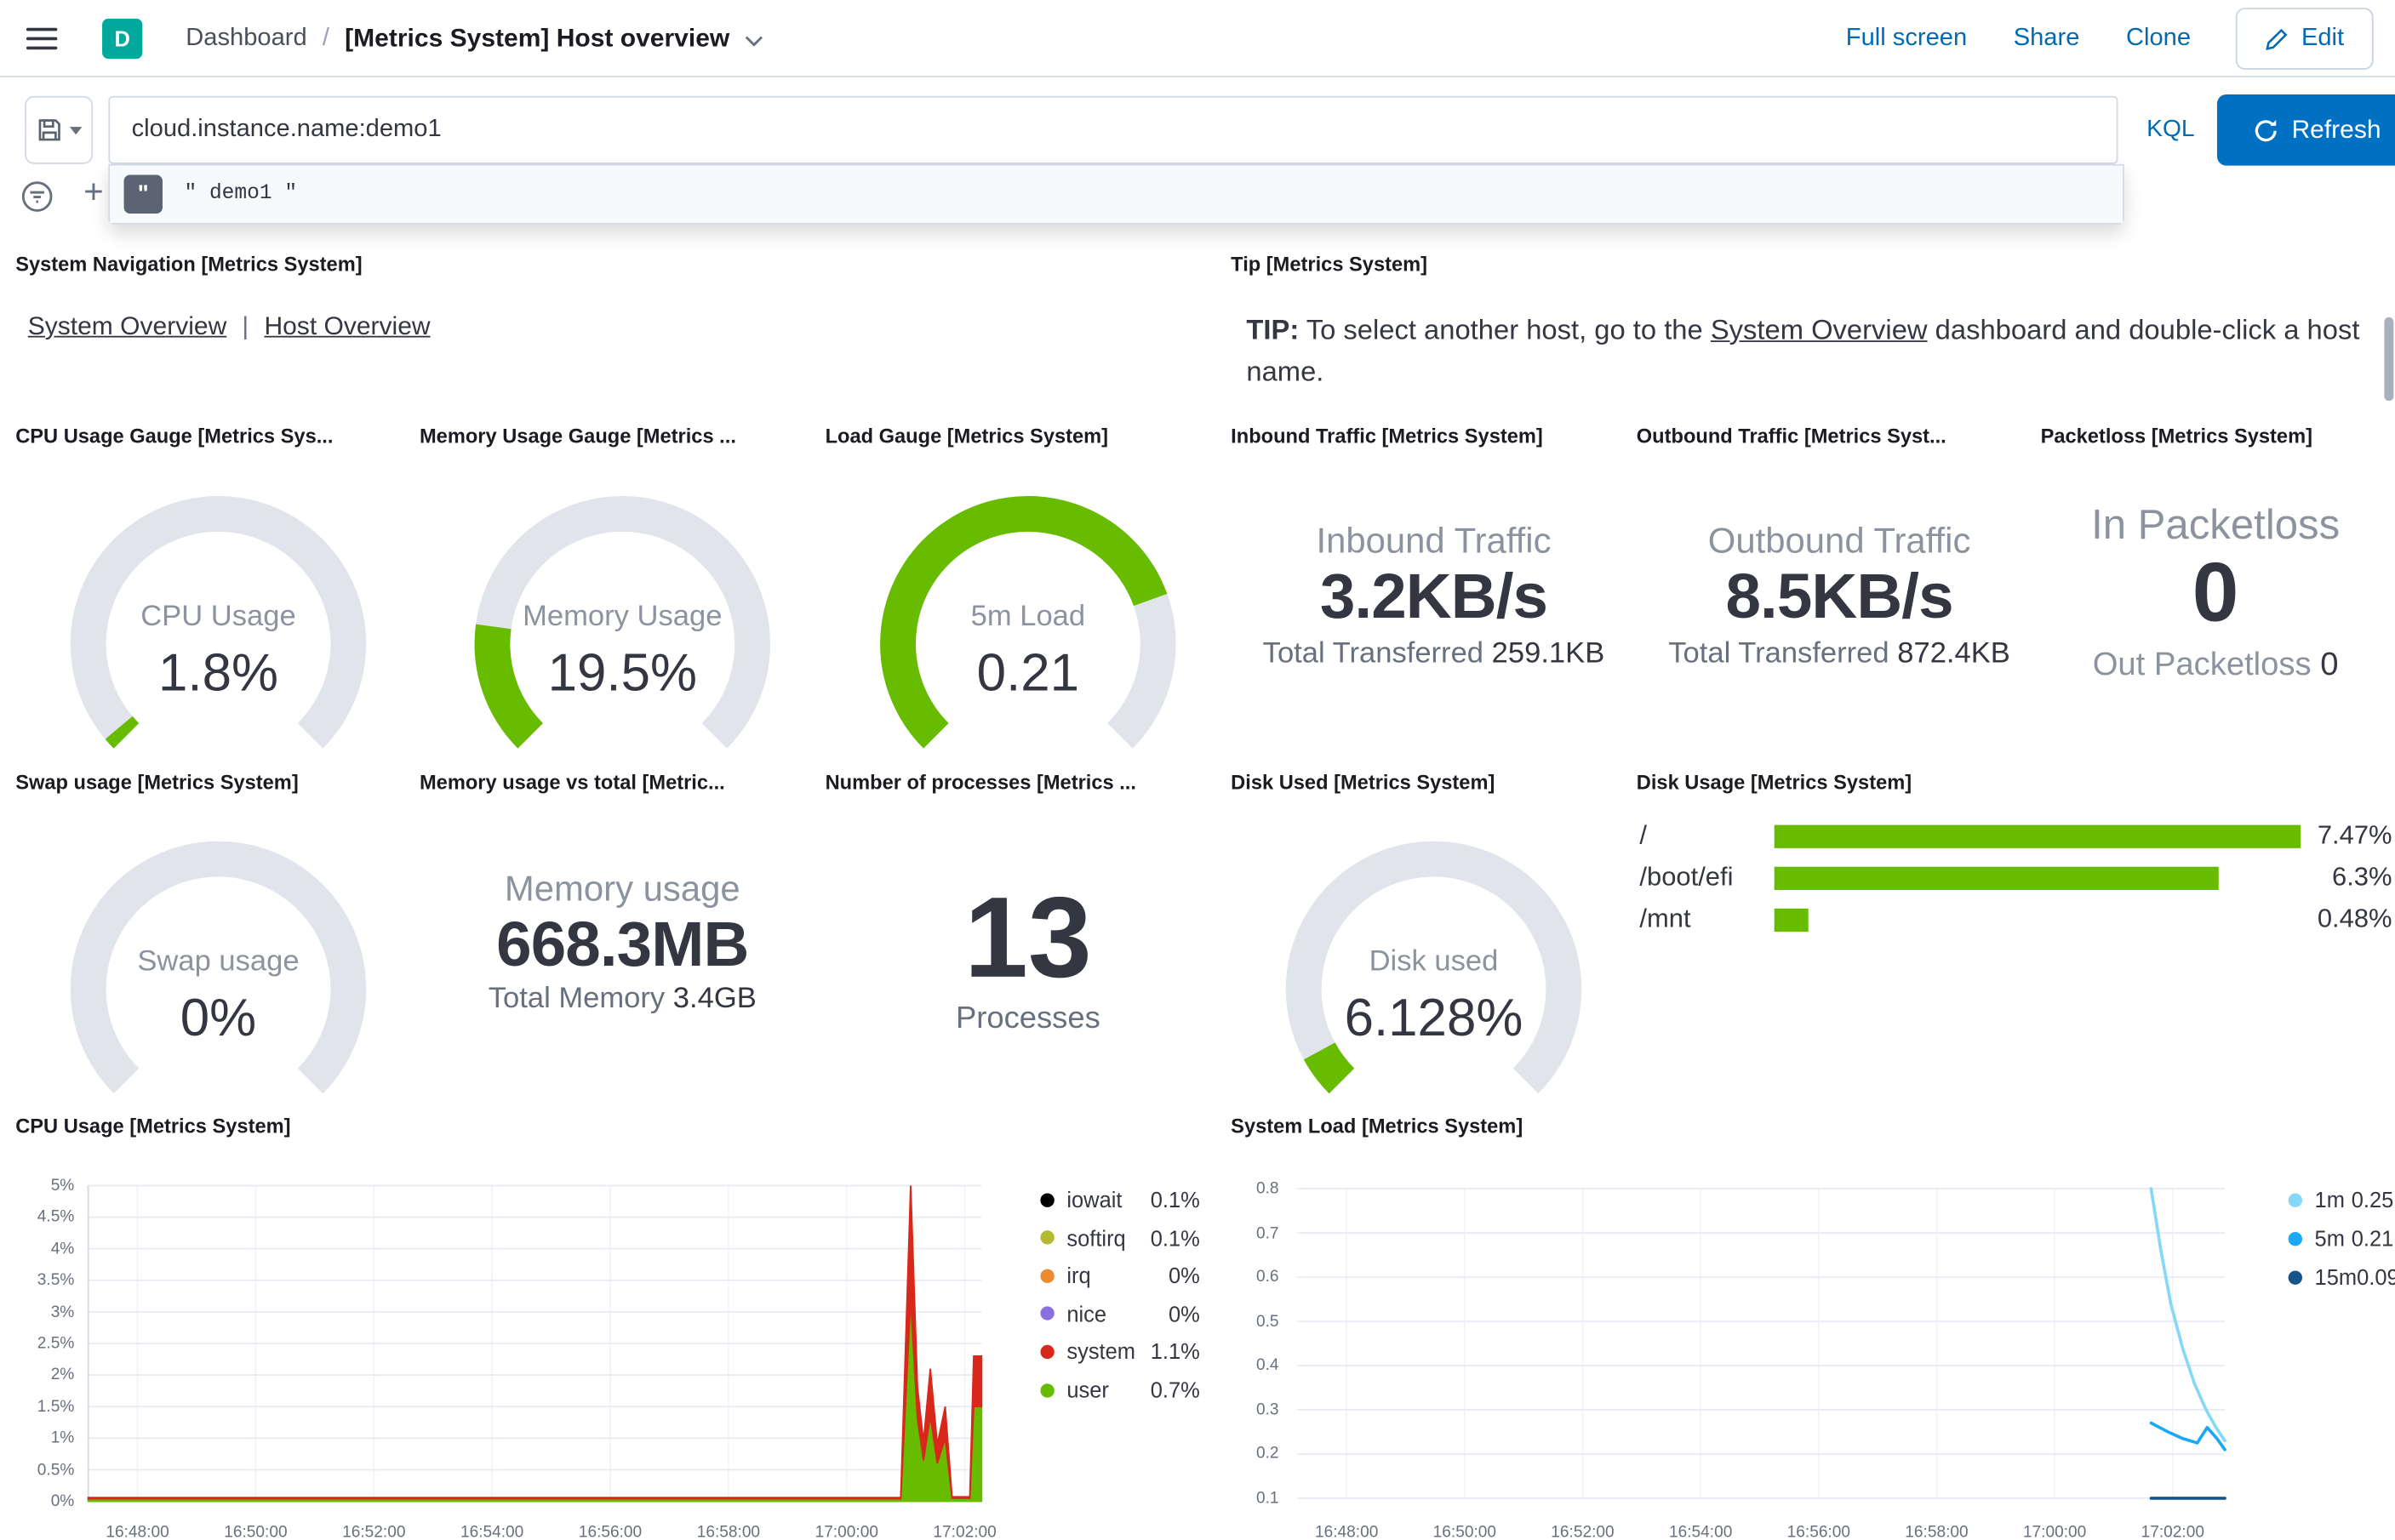 This screenshot has width=2395, height=1540. Describe the element at coordinates (1120, 1199) in the screenshot. I see `legend-item-iowait: iowait 0.1%` at that location.